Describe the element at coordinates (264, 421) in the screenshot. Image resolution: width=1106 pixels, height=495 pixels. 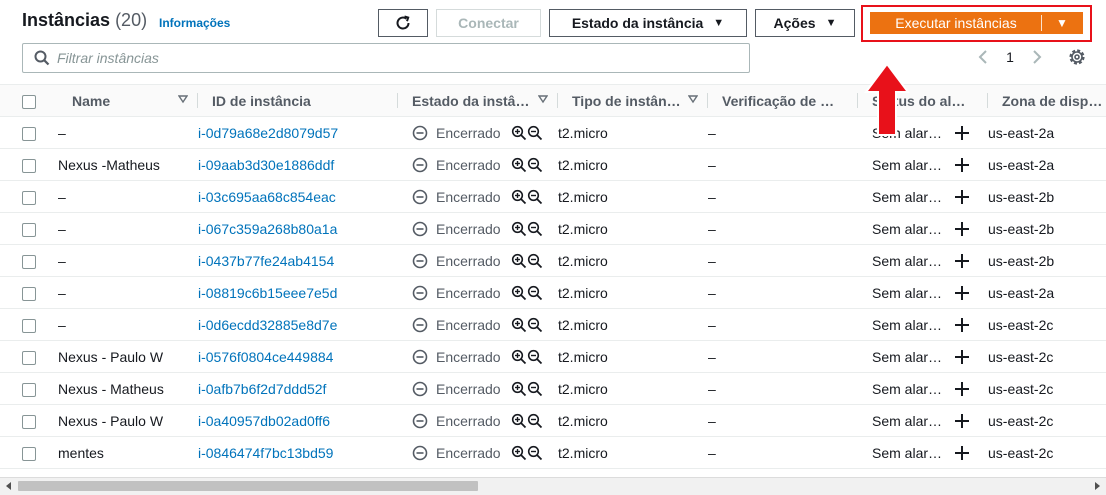
I see `instance-id-link: i-0a40957db02ad0ff6` at that location.